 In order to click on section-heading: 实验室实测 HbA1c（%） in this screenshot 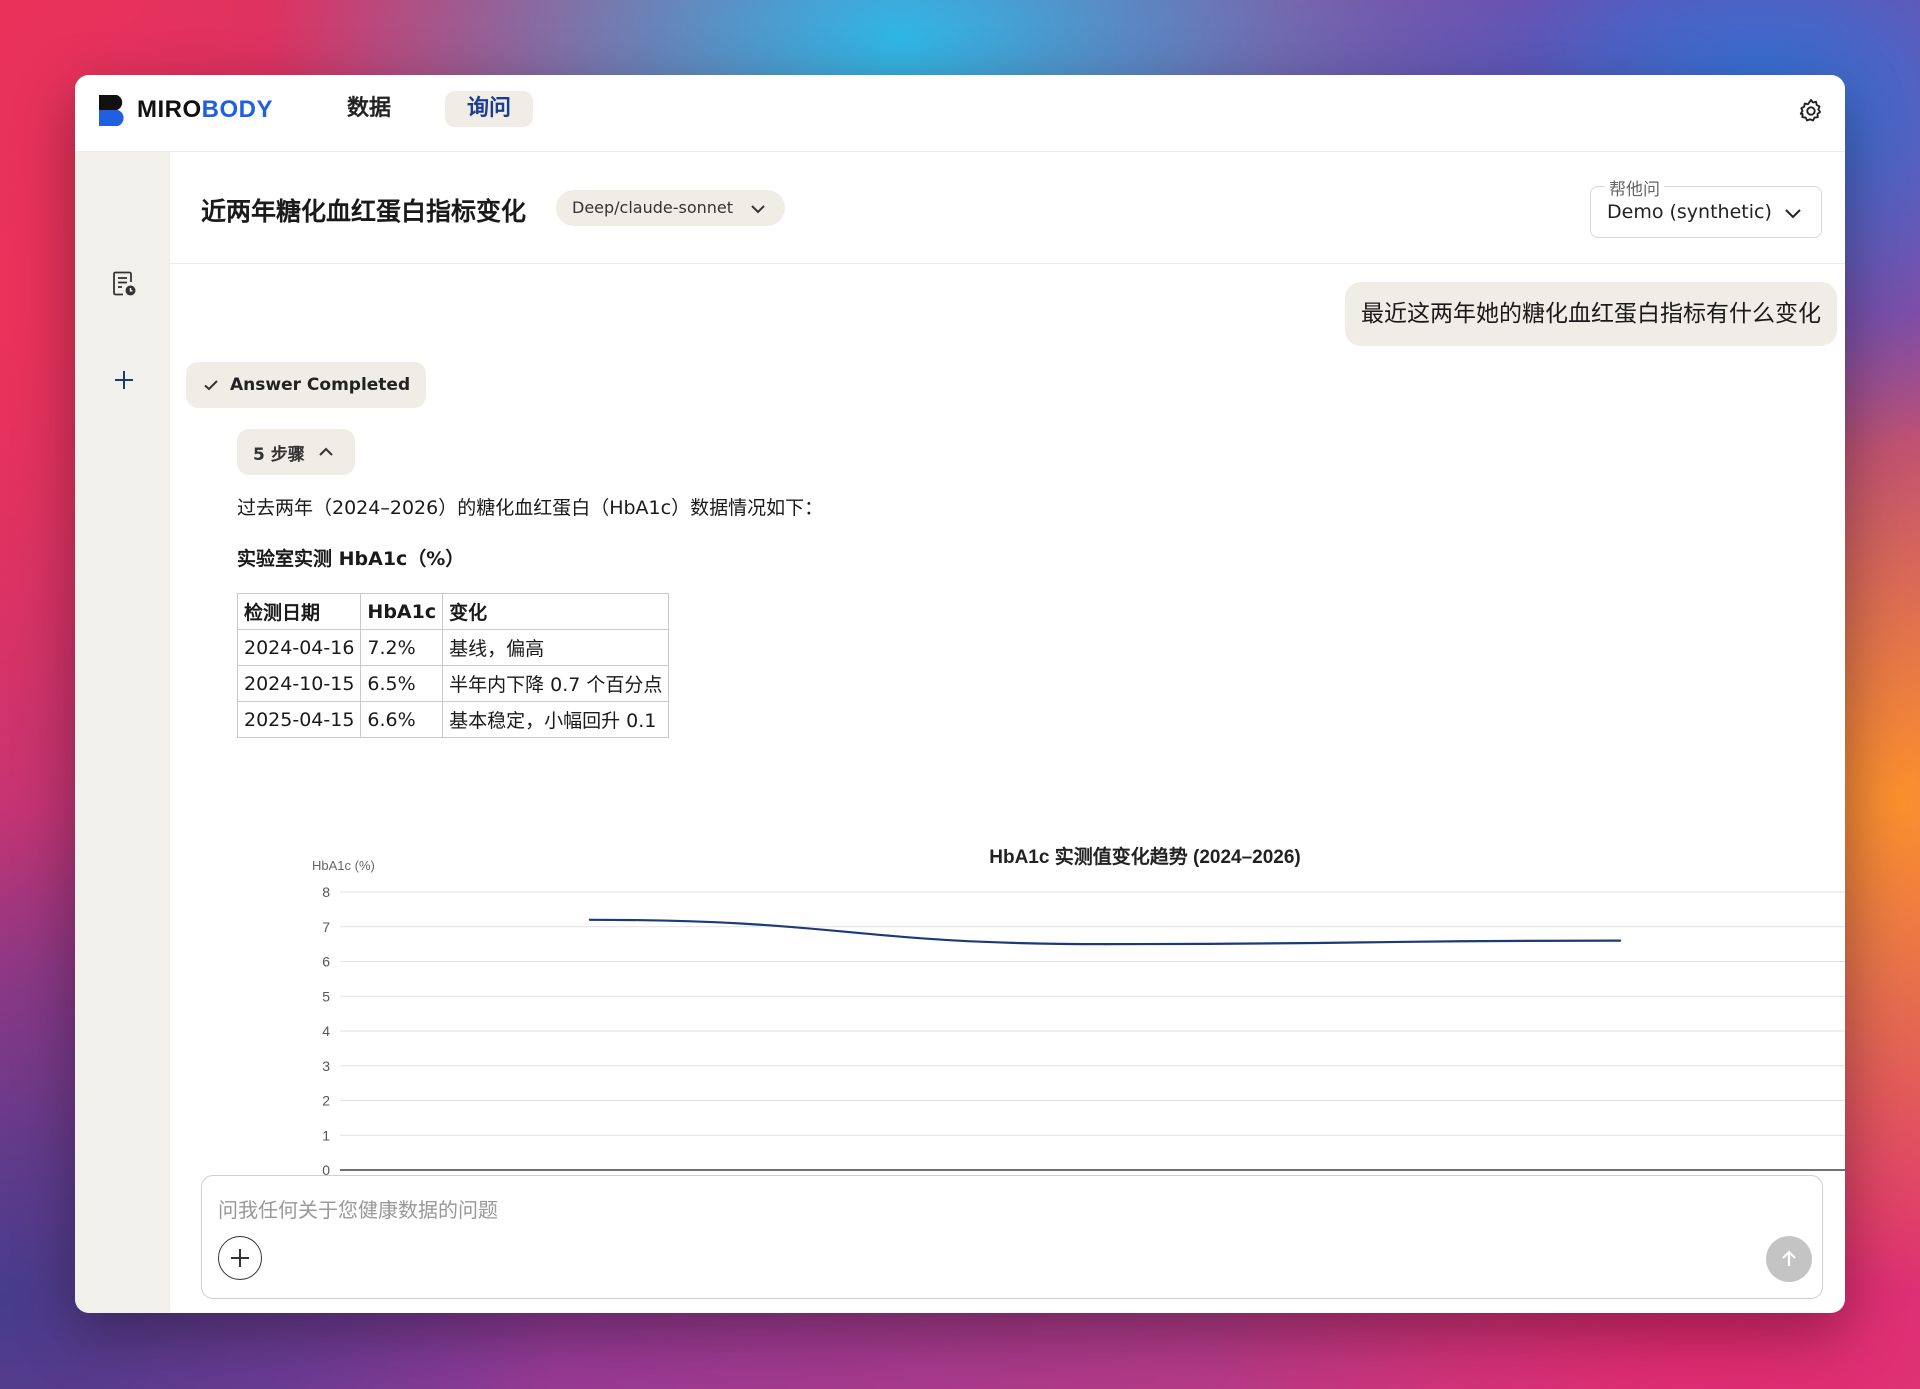, I will do `click(351, 559)`.